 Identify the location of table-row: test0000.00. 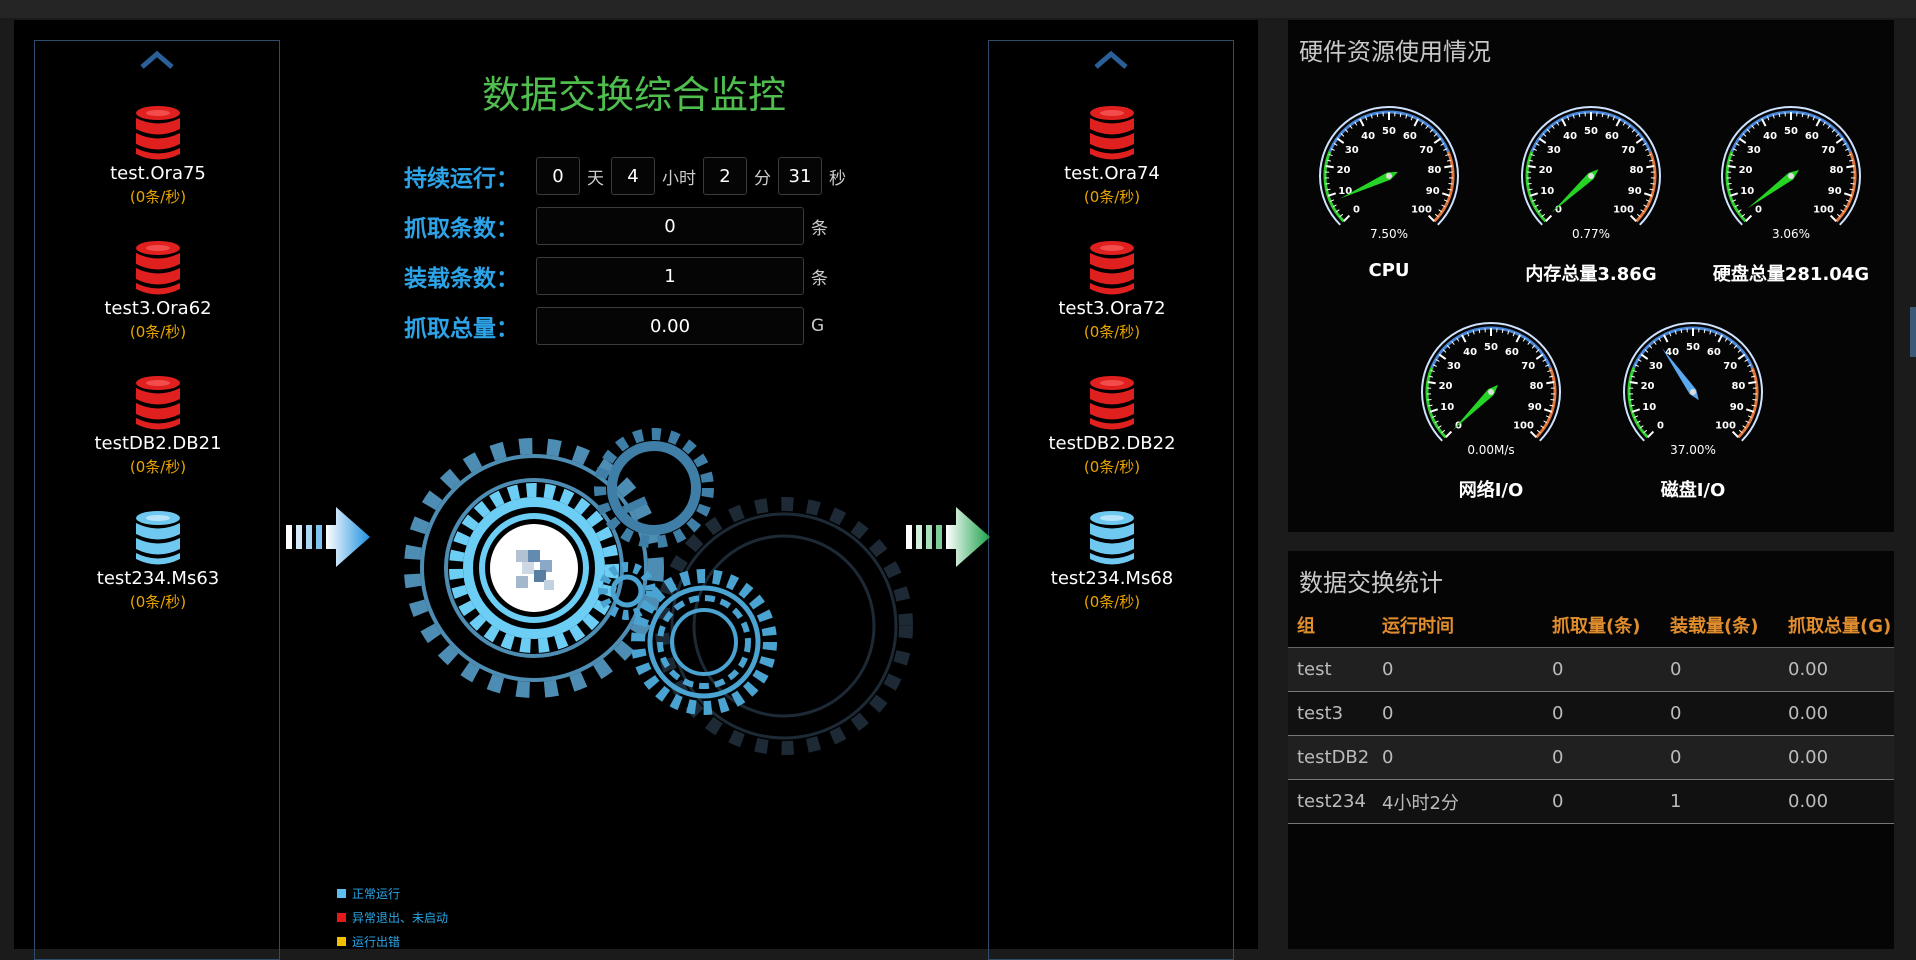
(1591, 670).